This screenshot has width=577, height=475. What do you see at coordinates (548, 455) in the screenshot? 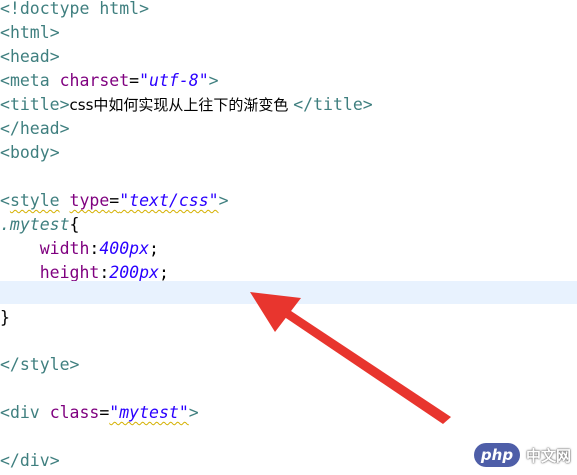
I see `watermark-text: 中文网` at bounding box center [548, 455].